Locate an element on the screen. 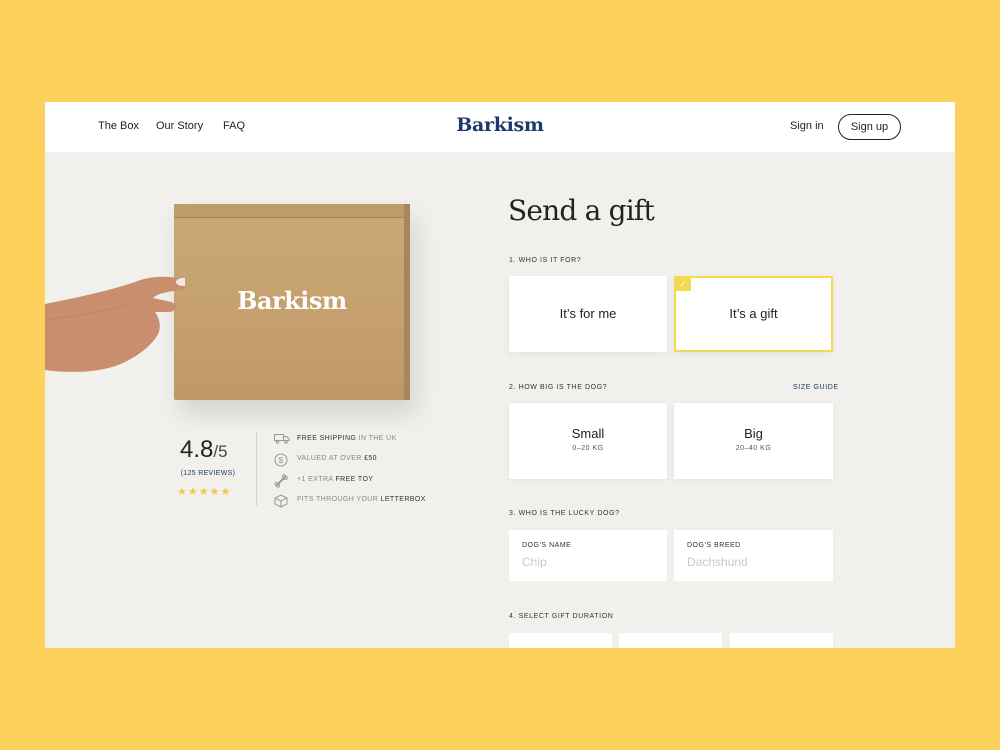 The height and width of the screenshot is (750, 1000). page-title: Send a gift is located at coordinates (581, 210).